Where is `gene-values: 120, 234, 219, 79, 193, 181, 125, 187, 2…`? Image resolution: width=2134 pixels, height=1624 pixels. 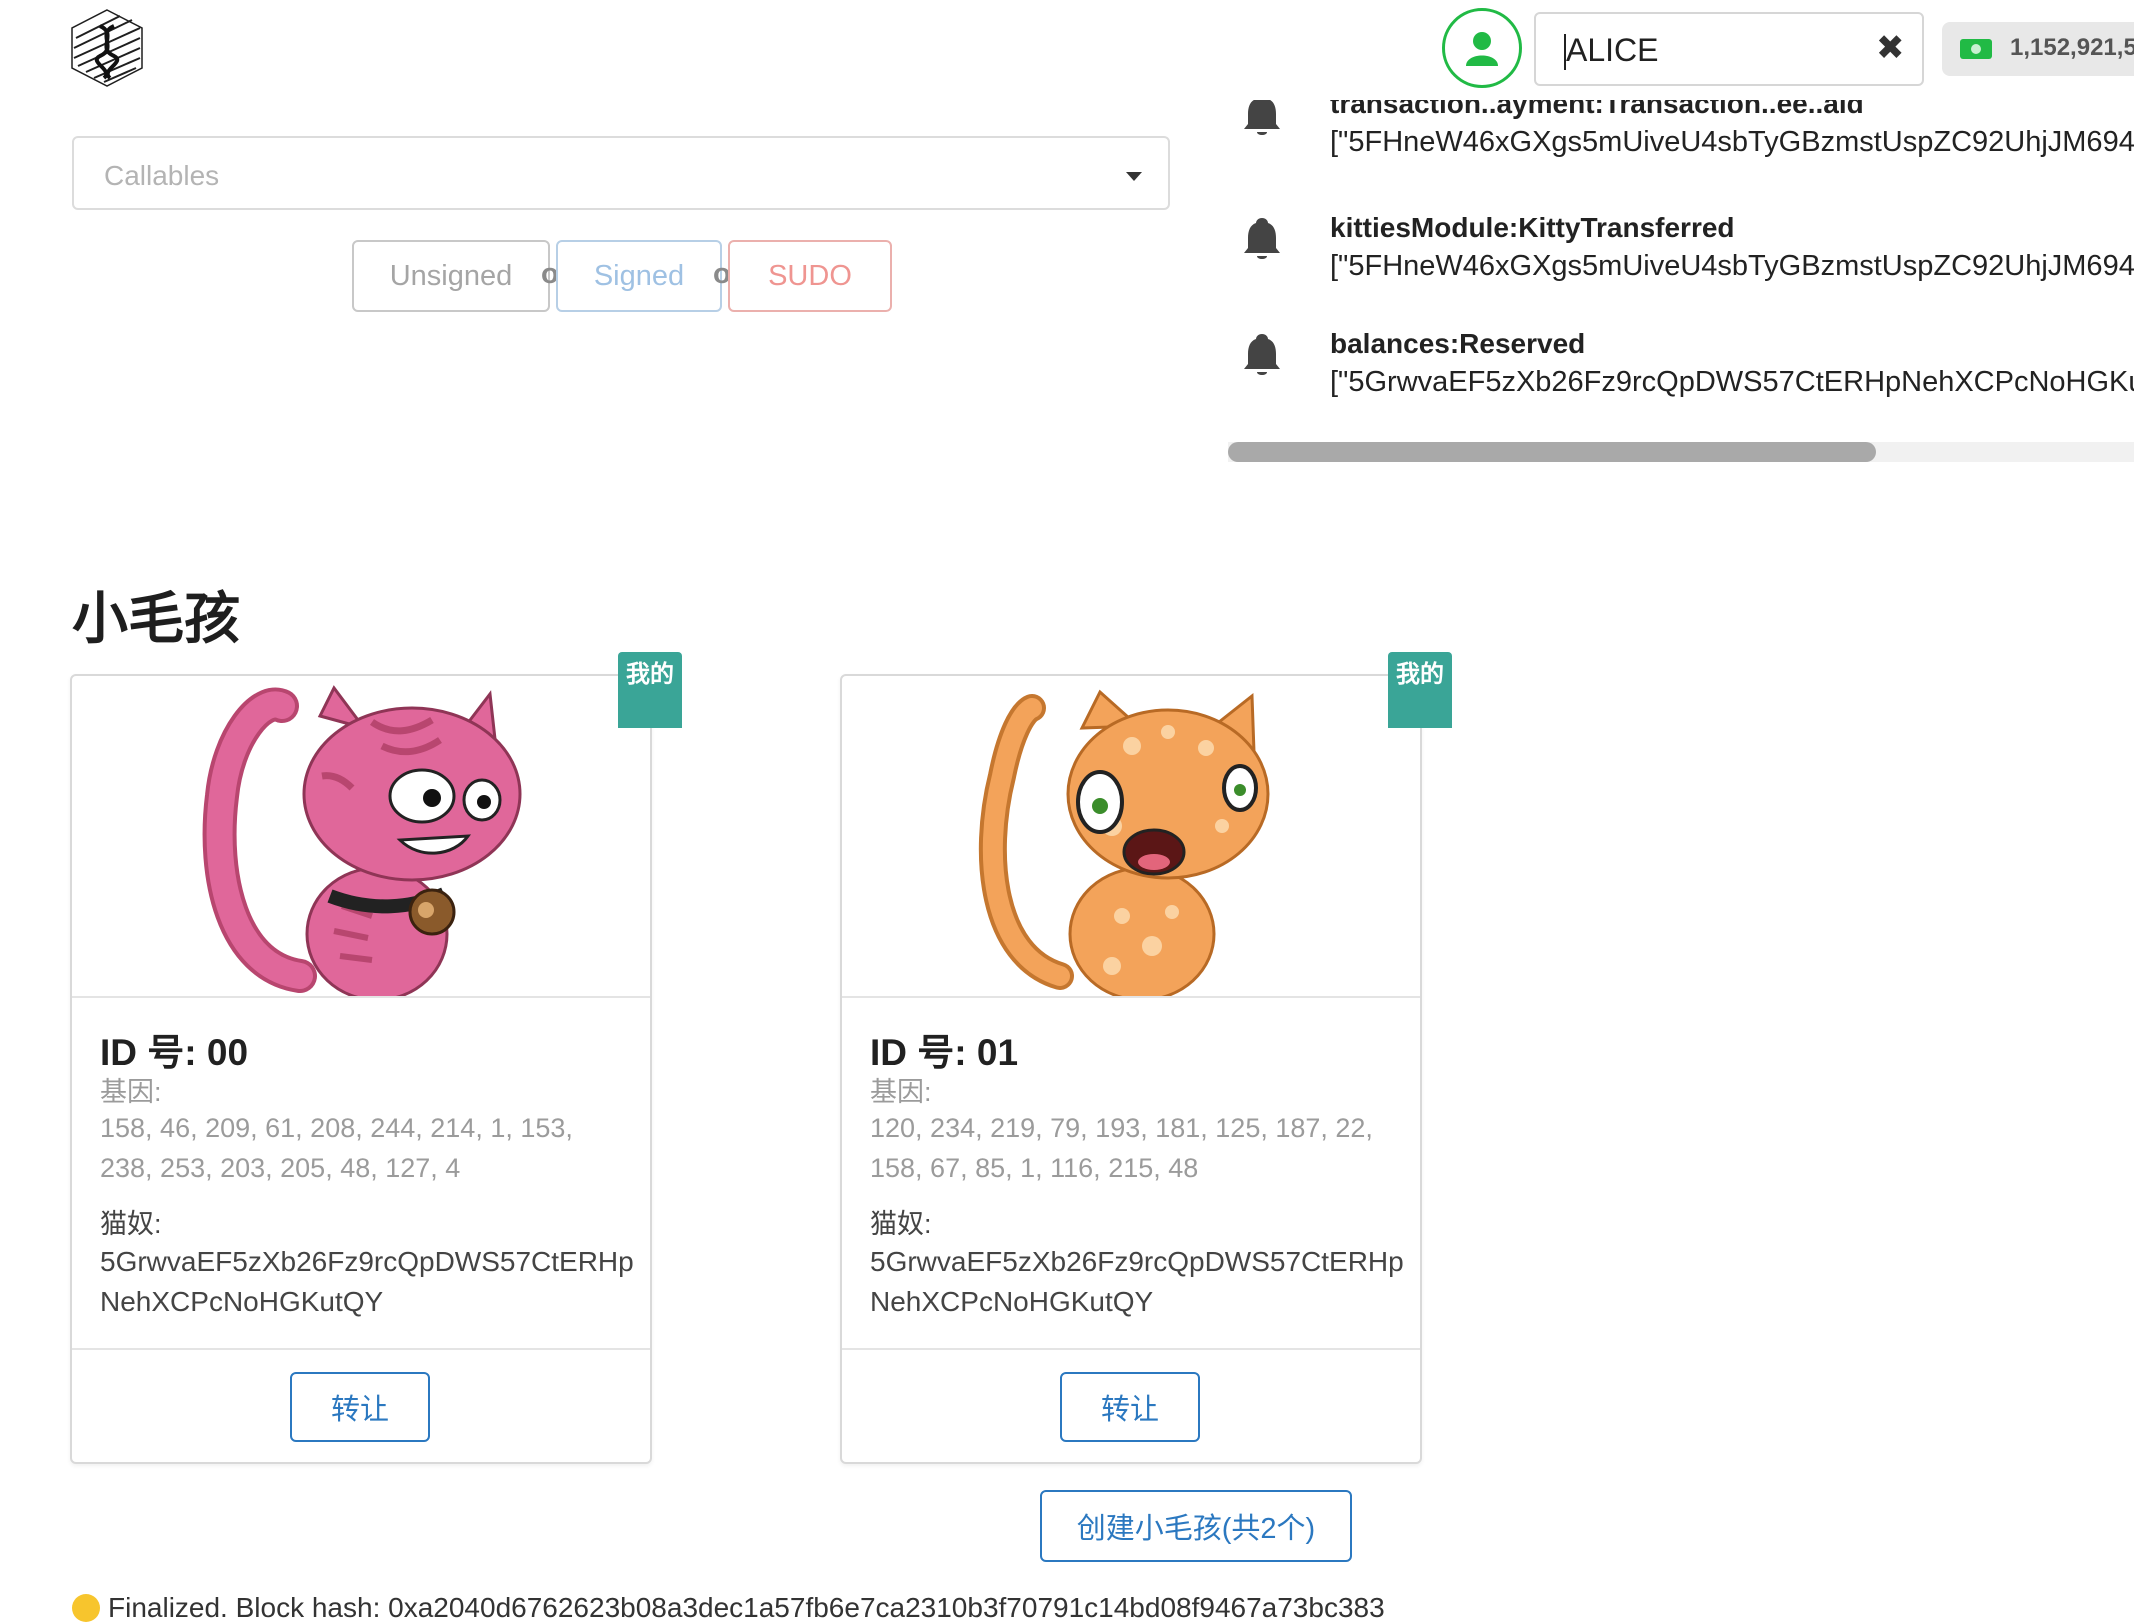 gene-values: 120, 234, 219, 79, 193, 181, 125, 187, 2… is located at coordinates (1121, 1148).